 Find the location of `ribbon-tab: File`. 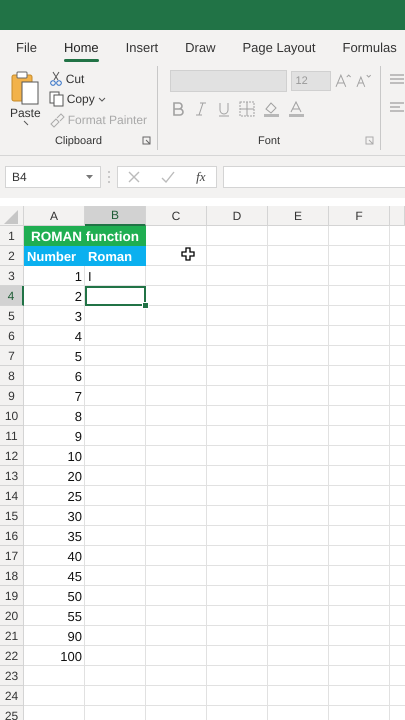

ribbon-tab: File is located at coordinates (26, 48).